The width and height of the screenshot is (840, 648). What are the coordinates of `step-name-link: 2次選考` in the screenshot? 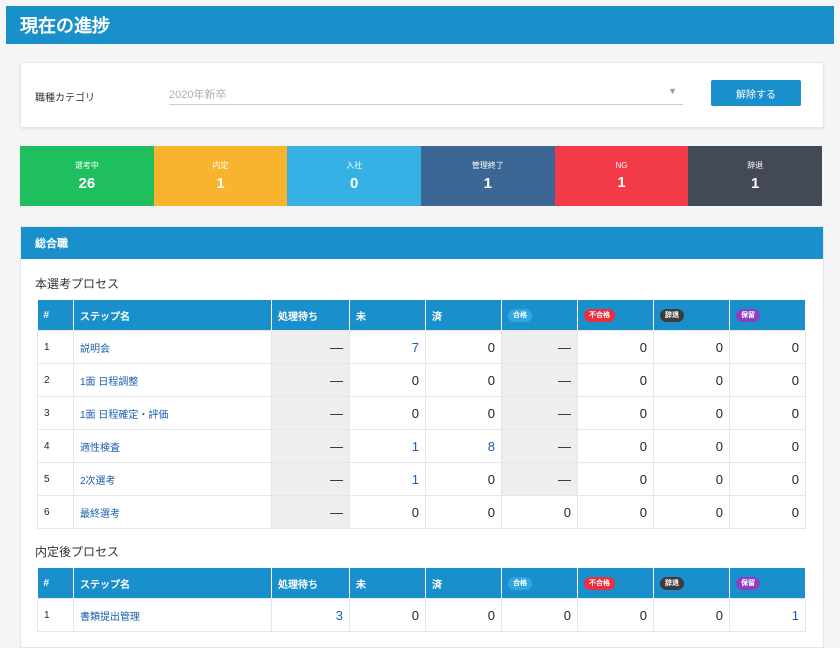 It's located at (172, 479).